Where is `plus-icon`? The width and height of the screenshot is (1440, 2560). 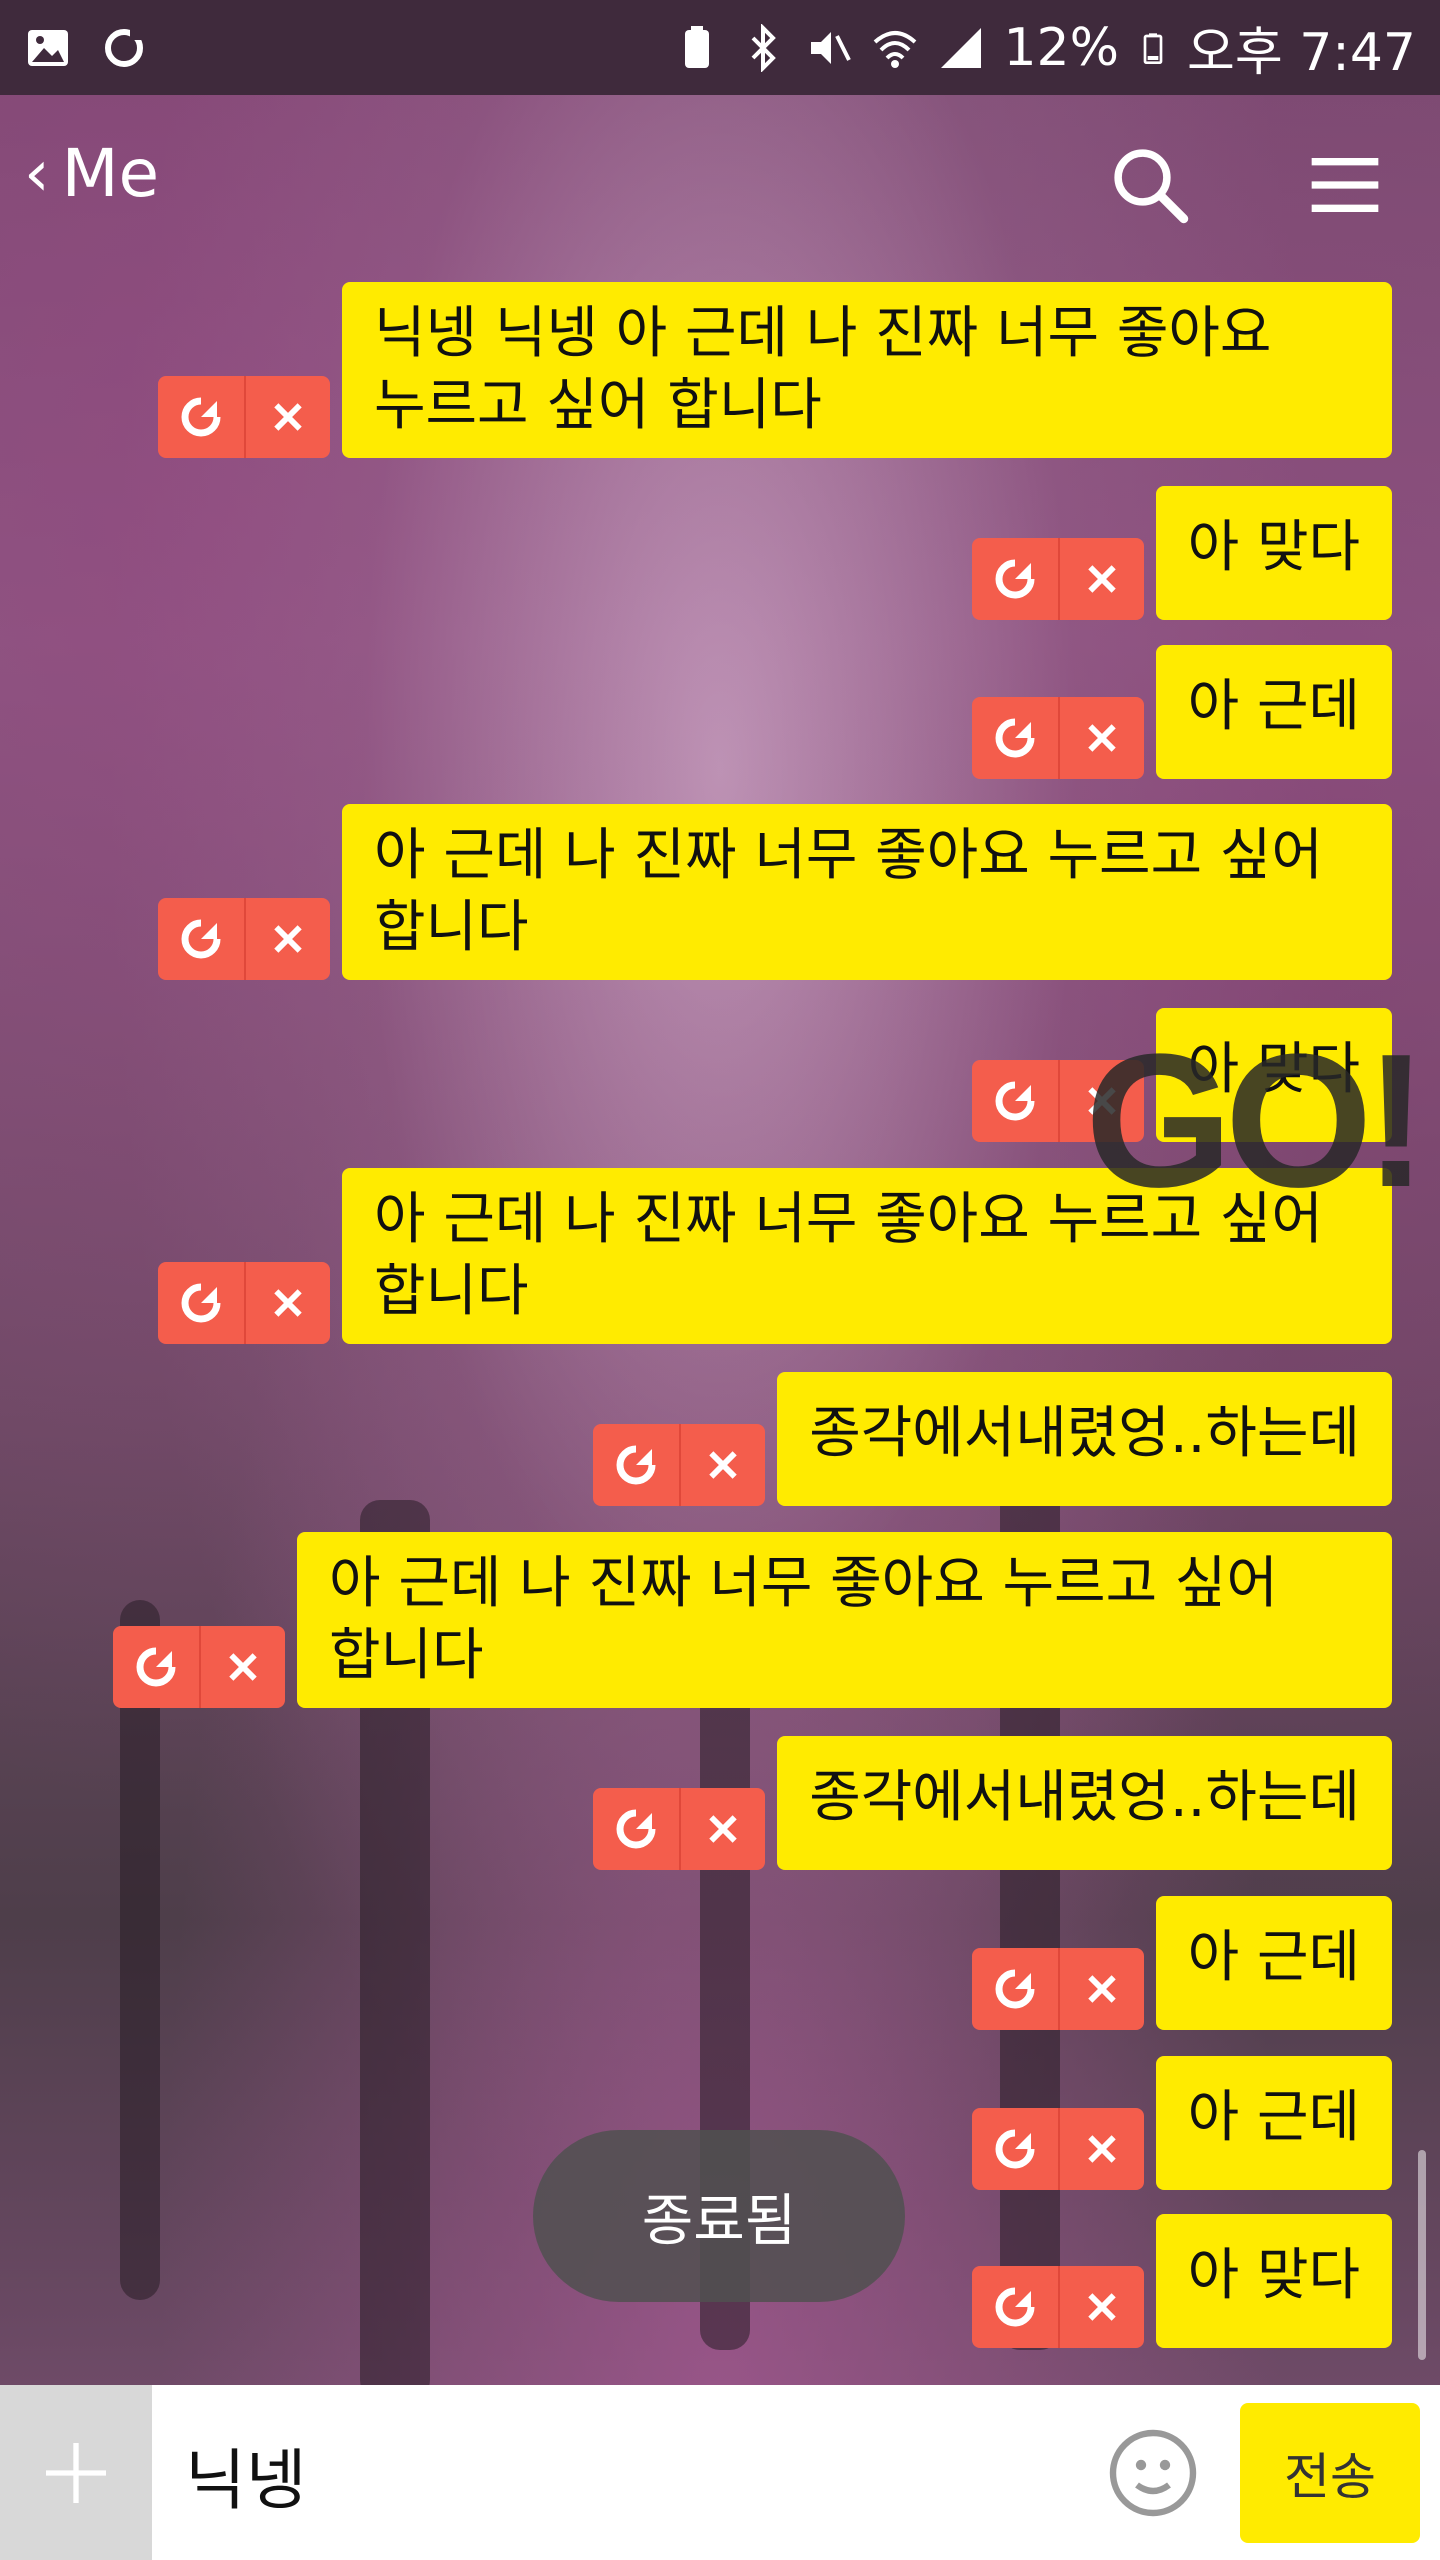
plus-icon is located at coordinates (76, 2472).